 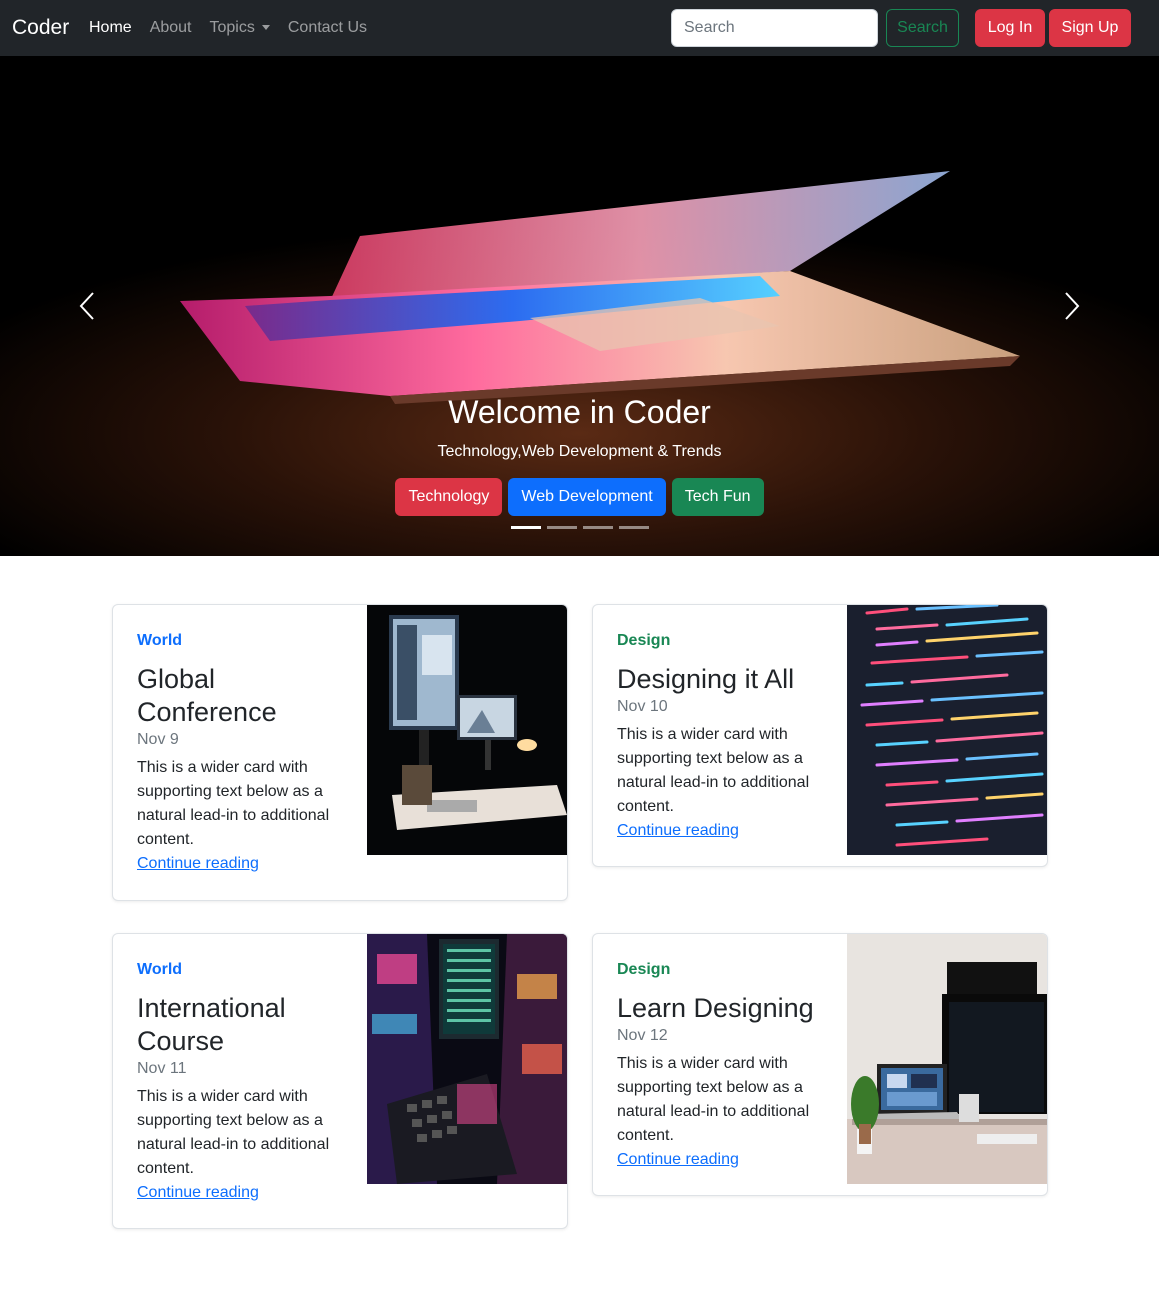 I want to click on chevron-right-icon, so click(x=1072, y=306).